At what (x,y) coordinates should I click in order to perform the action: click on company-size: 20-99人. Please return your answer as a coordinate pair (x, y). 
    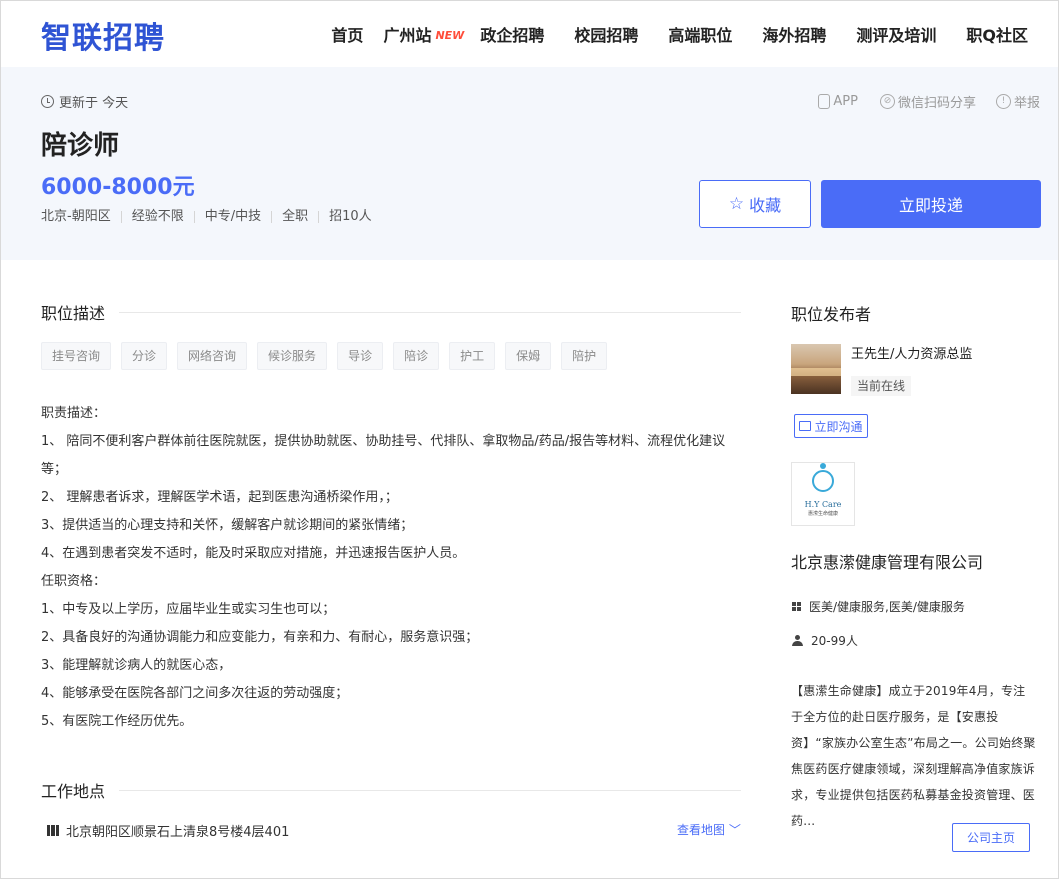
    Looking at the image, I should click on (825, 640).